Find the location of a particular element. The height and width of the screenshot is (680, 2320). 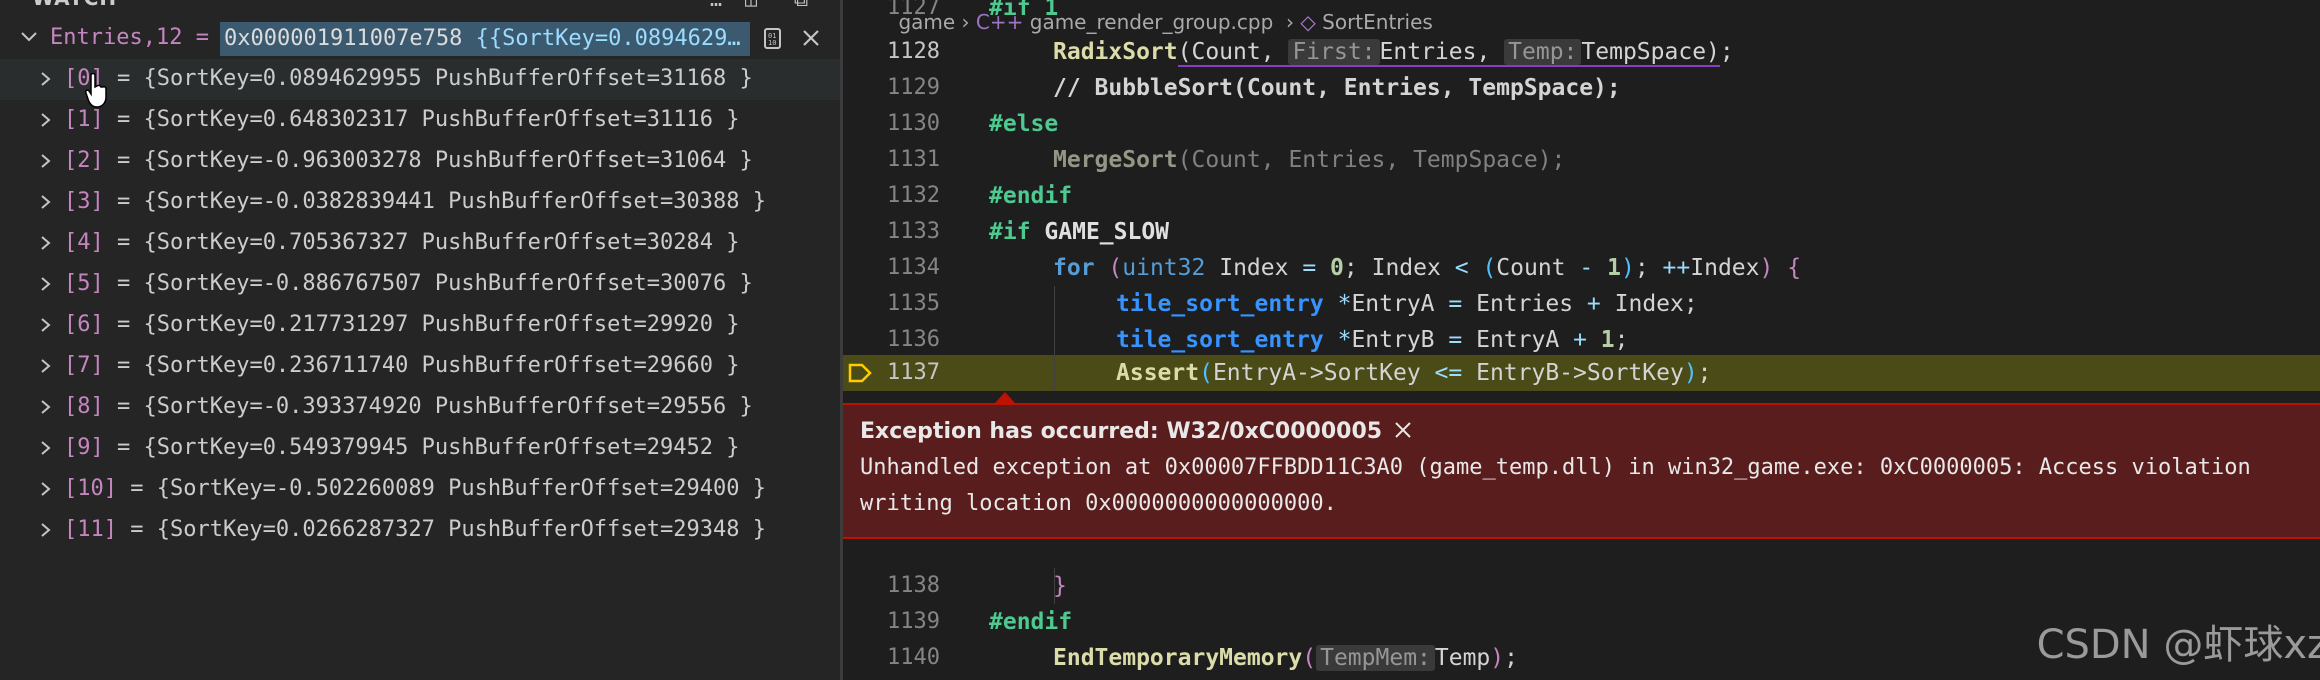

line-number: 1134 is located at coordinates (913, 267).